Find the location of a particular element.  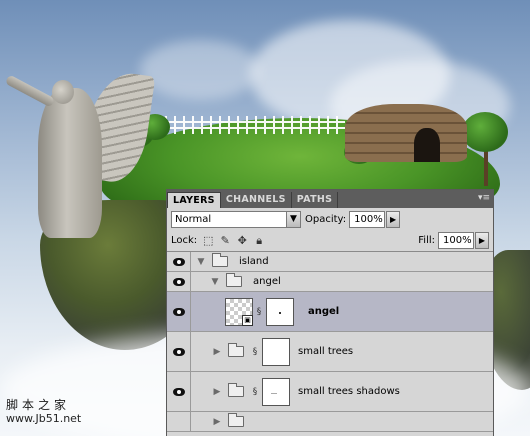

fill-label: Fill: is located at coordinates (426, 240).